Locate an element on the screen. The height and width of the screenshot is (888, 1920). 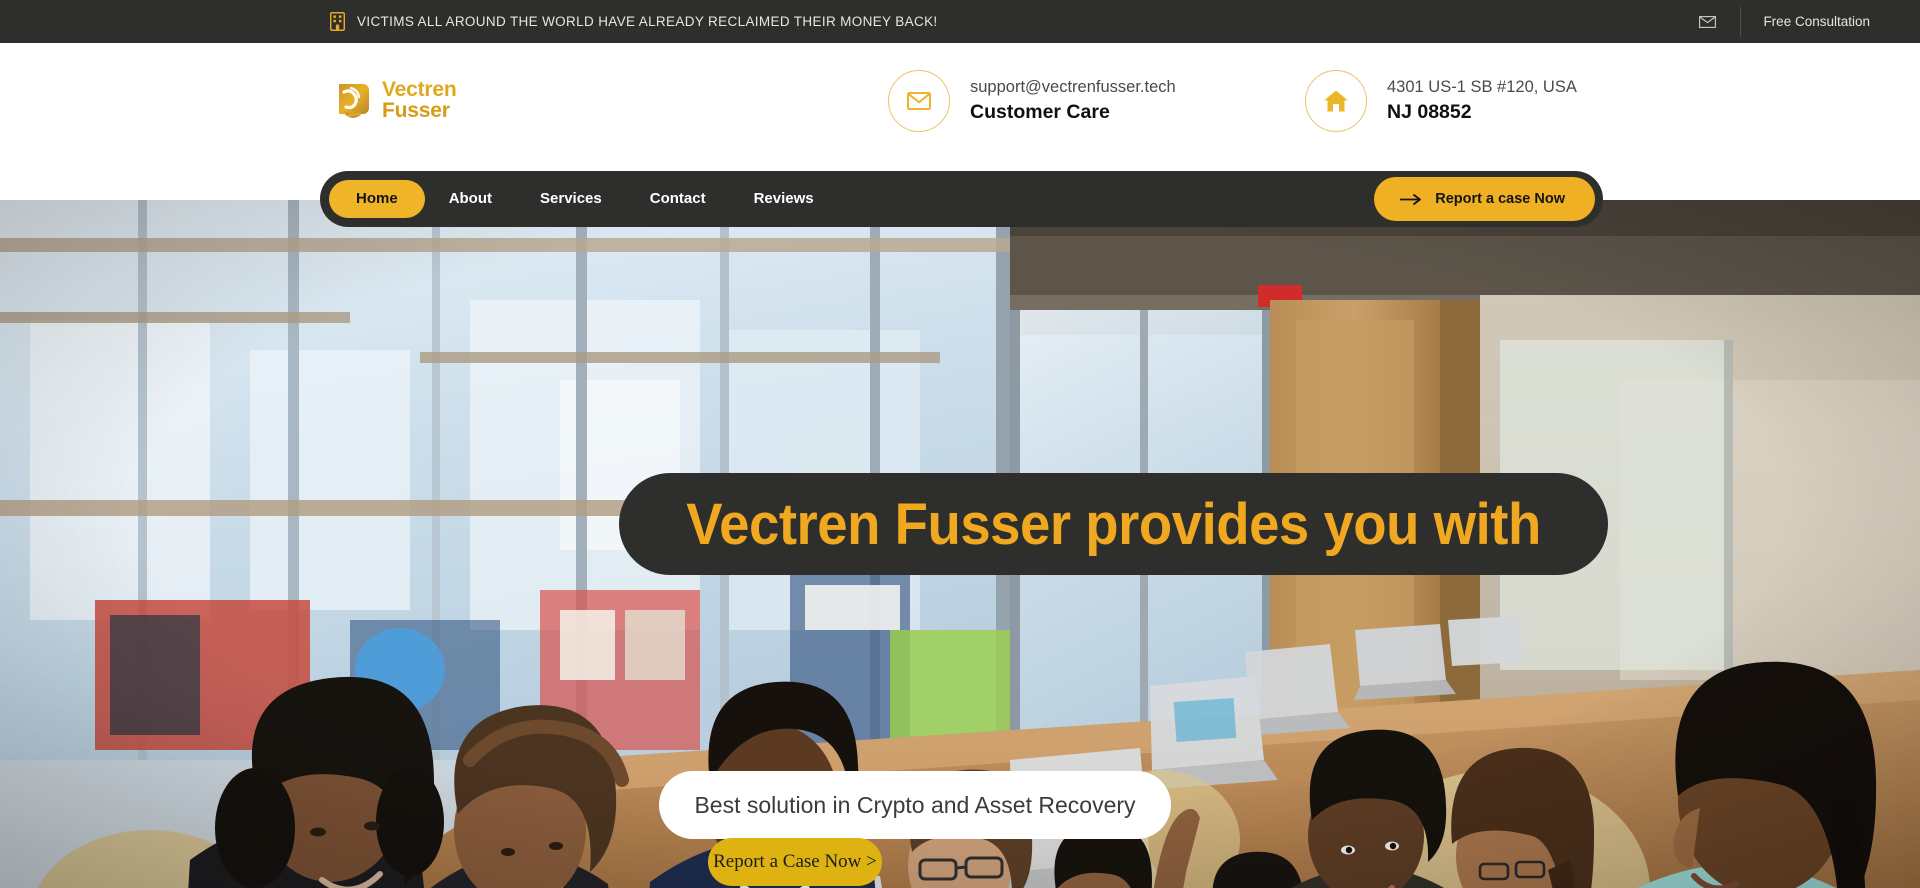
building-icon is located at coordinates (337, 21).